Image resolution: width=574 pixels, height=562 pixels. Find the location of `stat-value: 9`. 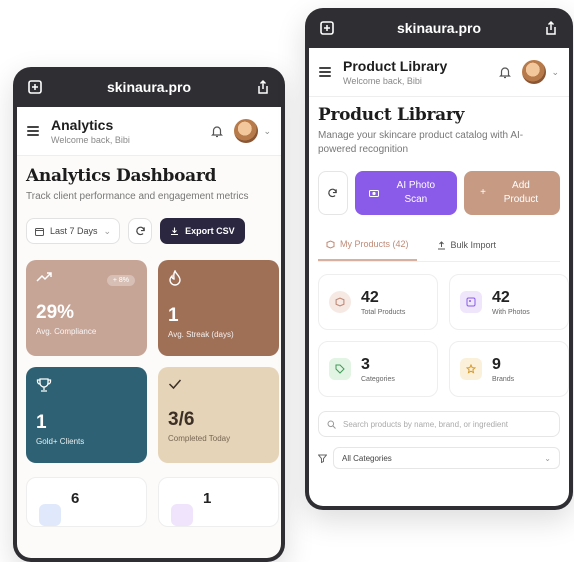

stat-value: 9 is located at coordinates (496, 364).